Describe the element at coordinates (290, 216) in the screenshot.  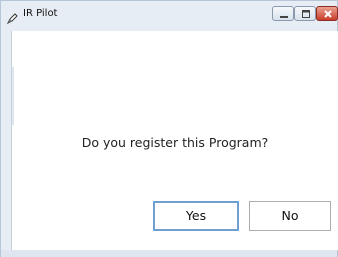
I see `no-button: No` at that location.